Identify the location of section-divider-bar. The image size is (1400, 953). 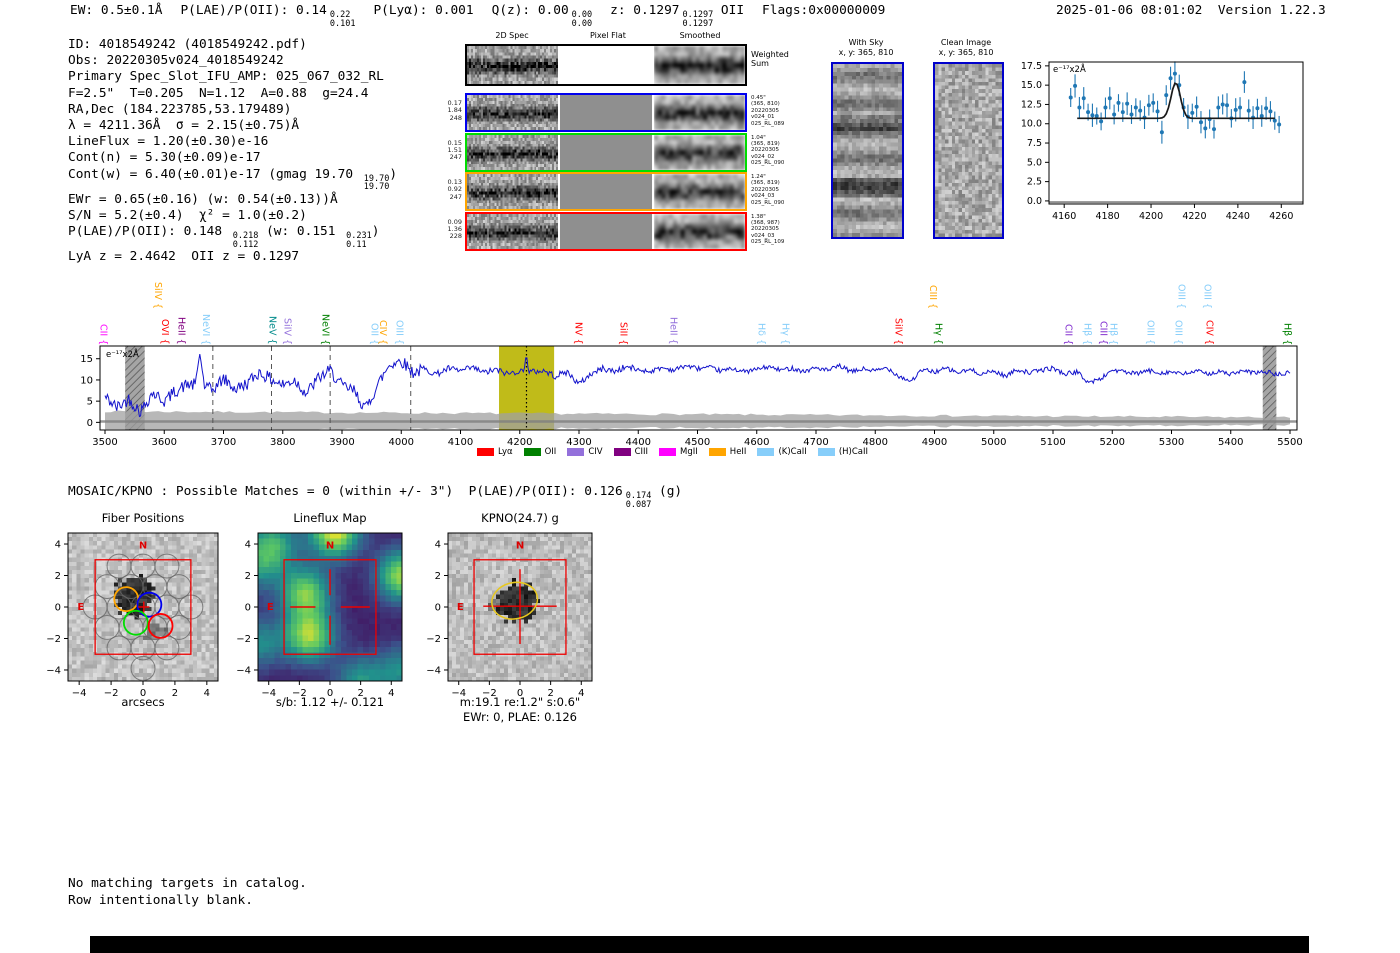
(699, 944).